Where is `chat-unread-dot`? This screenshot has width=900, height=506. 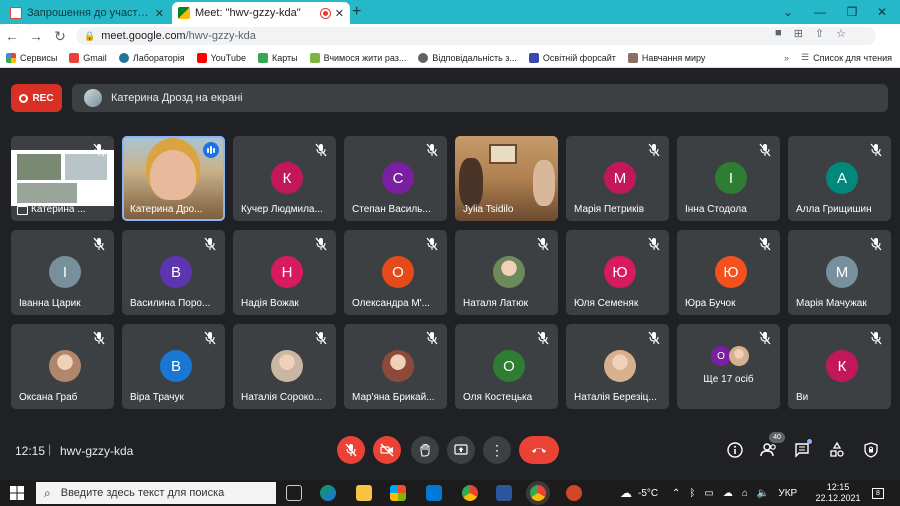
chat-unread-dot is located at coordinates (809, 441).